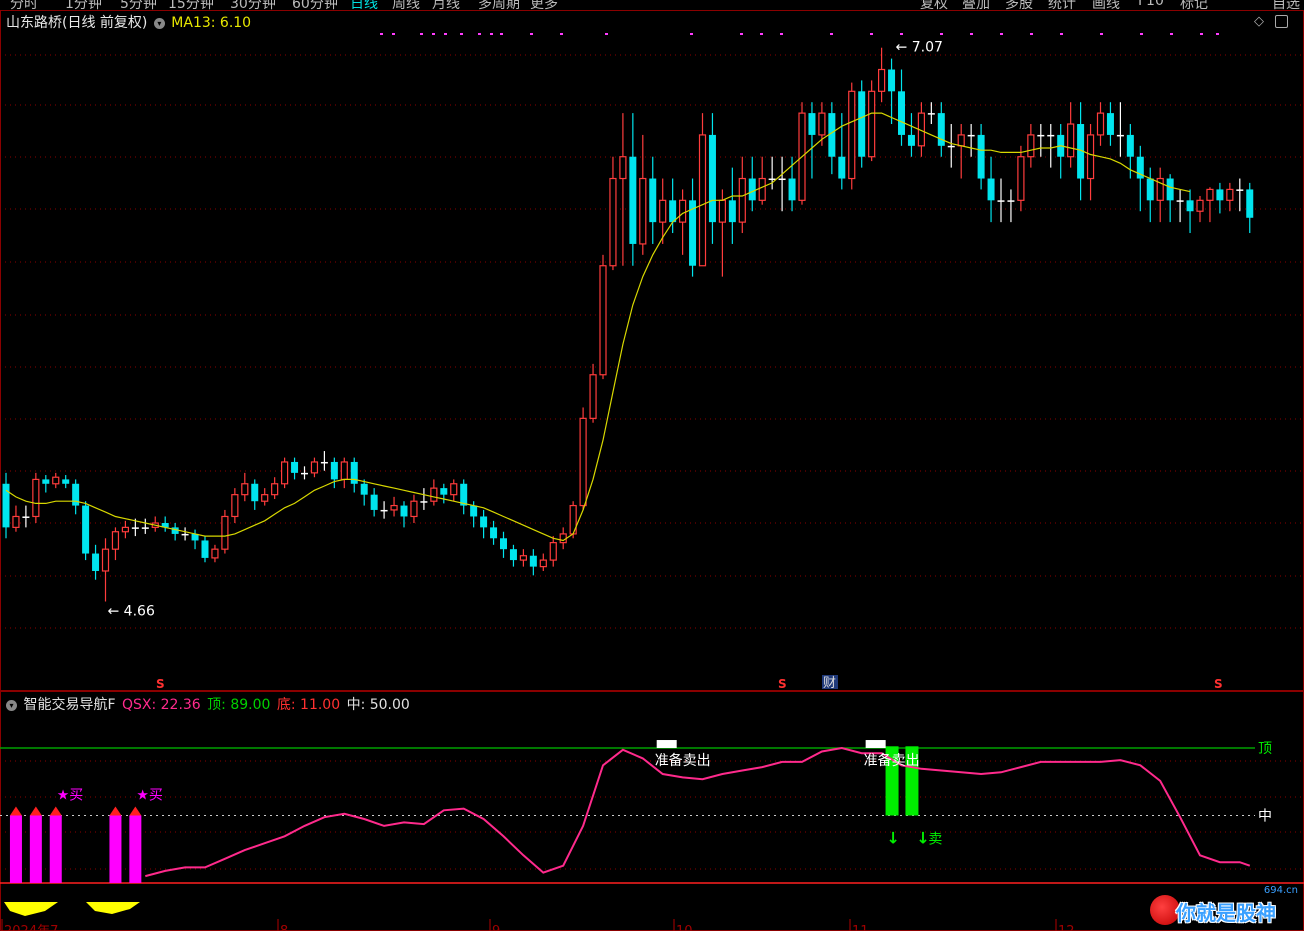 This screenshot has width=1304, height=931. I want to click on period-tab-3: 15分钟, so click(191, 5).